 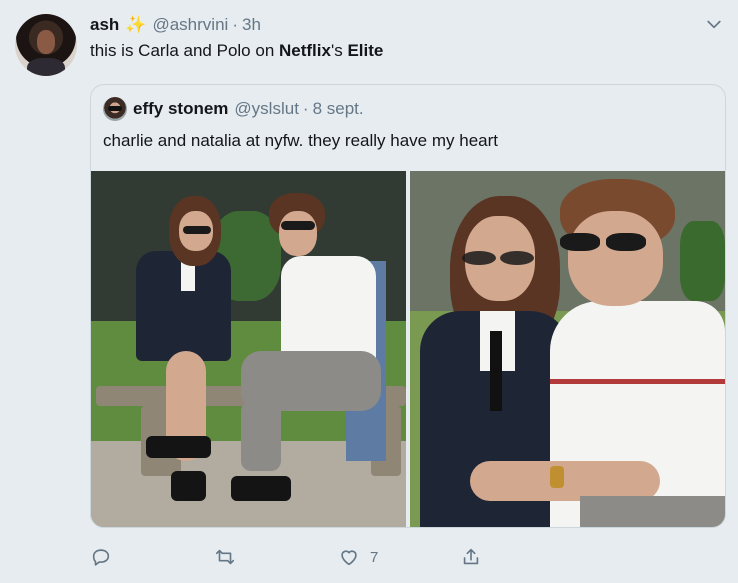 I want to click on reply-button, so click(x=106, y=557).